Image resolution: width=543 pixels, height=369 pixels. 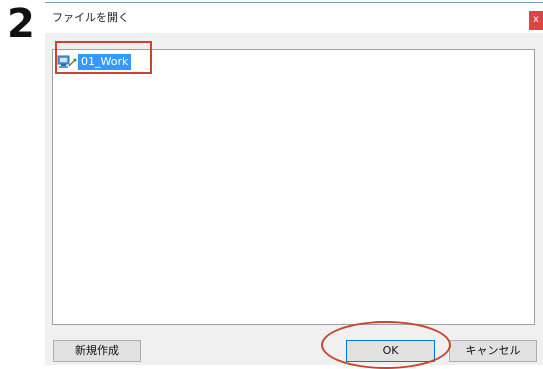 What do you see at coordinates (386, 345) in the screenshot?
I see `annotation-ok-ellipse` at bounding box center [386, 345].